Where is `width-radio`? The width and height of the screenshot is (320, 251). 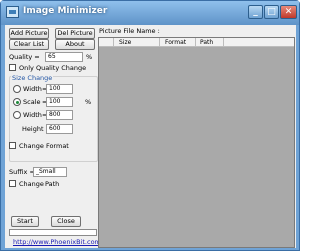 width-radio is located at coordinates (17, 89).